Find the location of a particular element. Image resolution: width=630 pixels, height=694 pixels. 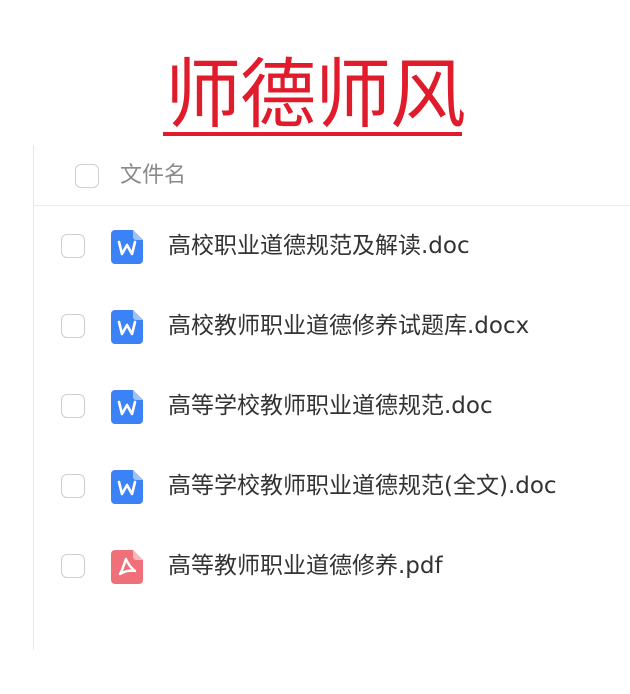

file-name: 高校教师职业道德修养试题库.docx is located at coordinates (348, 326).